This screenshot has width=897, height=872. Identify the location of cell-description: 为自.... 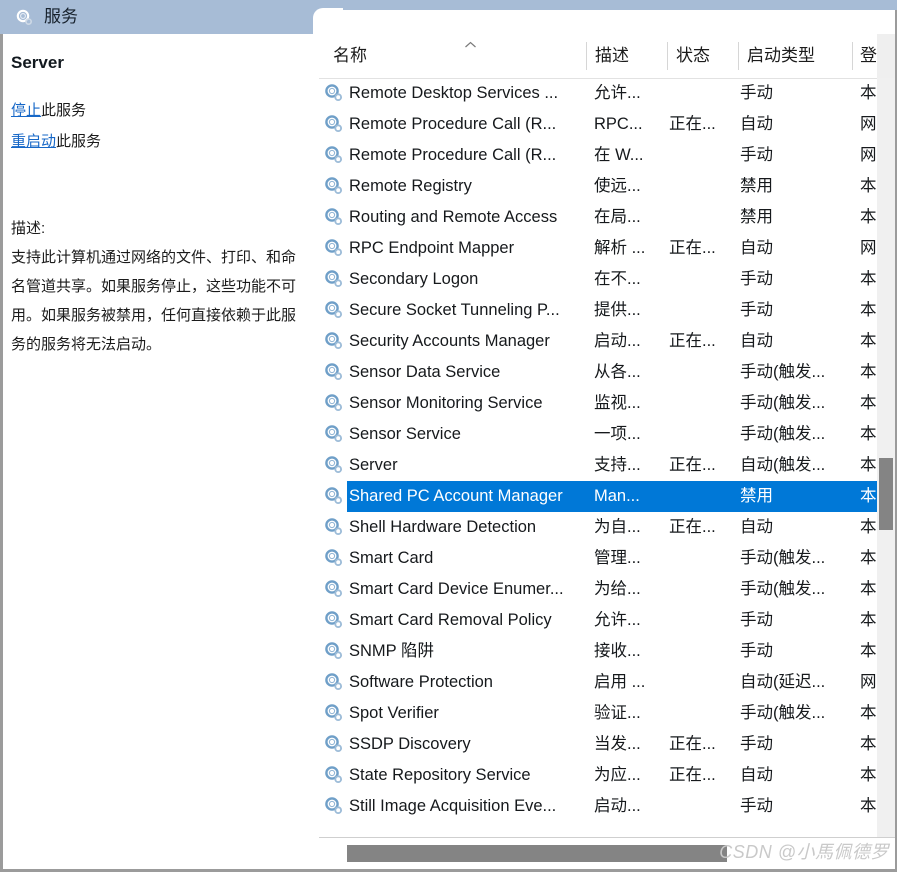
(617, 527).